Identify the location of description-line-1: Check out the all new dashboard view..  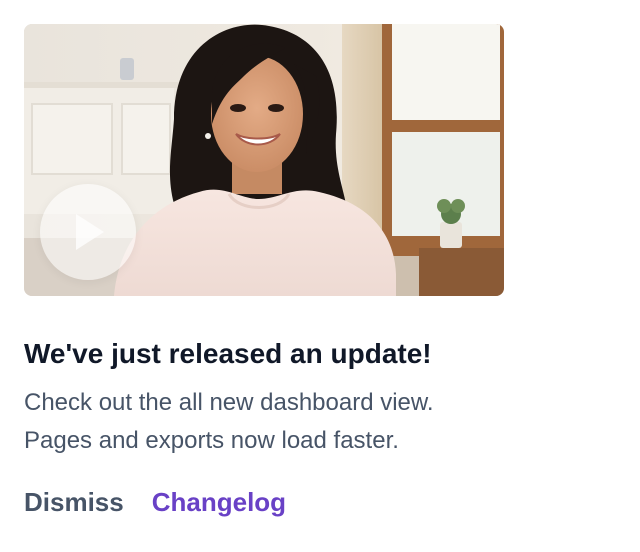
(229, 402).